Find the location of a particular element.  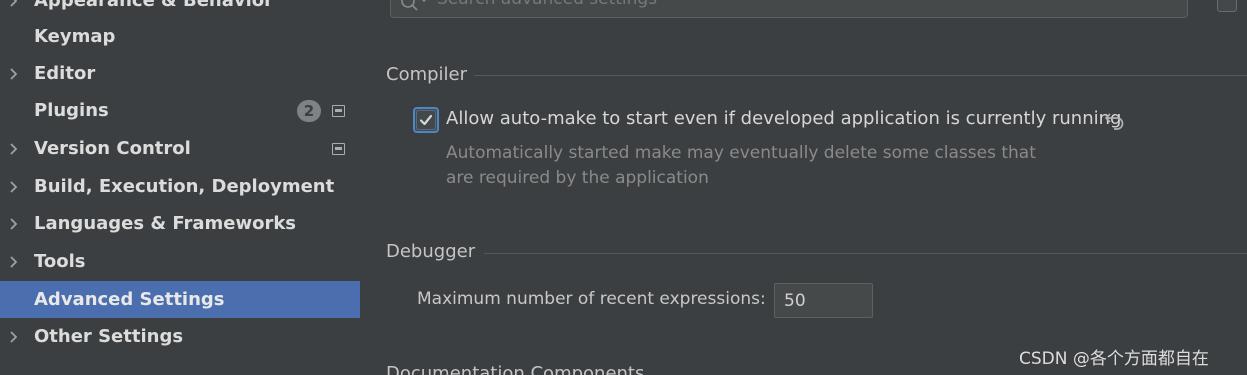

max-recent-expressions-label: Maximum number of recent expressions: is located at coordinates (591, 299).